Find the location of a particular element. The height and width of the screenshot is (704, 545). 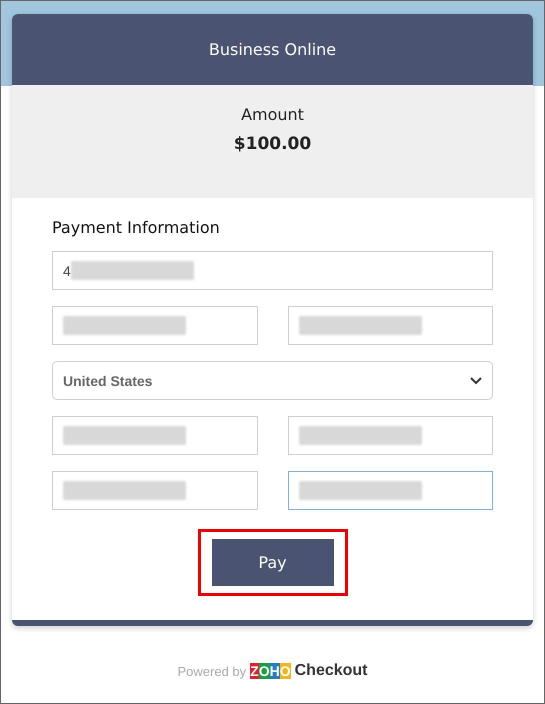

input-field: 4 is located at coordinates (272, 270).